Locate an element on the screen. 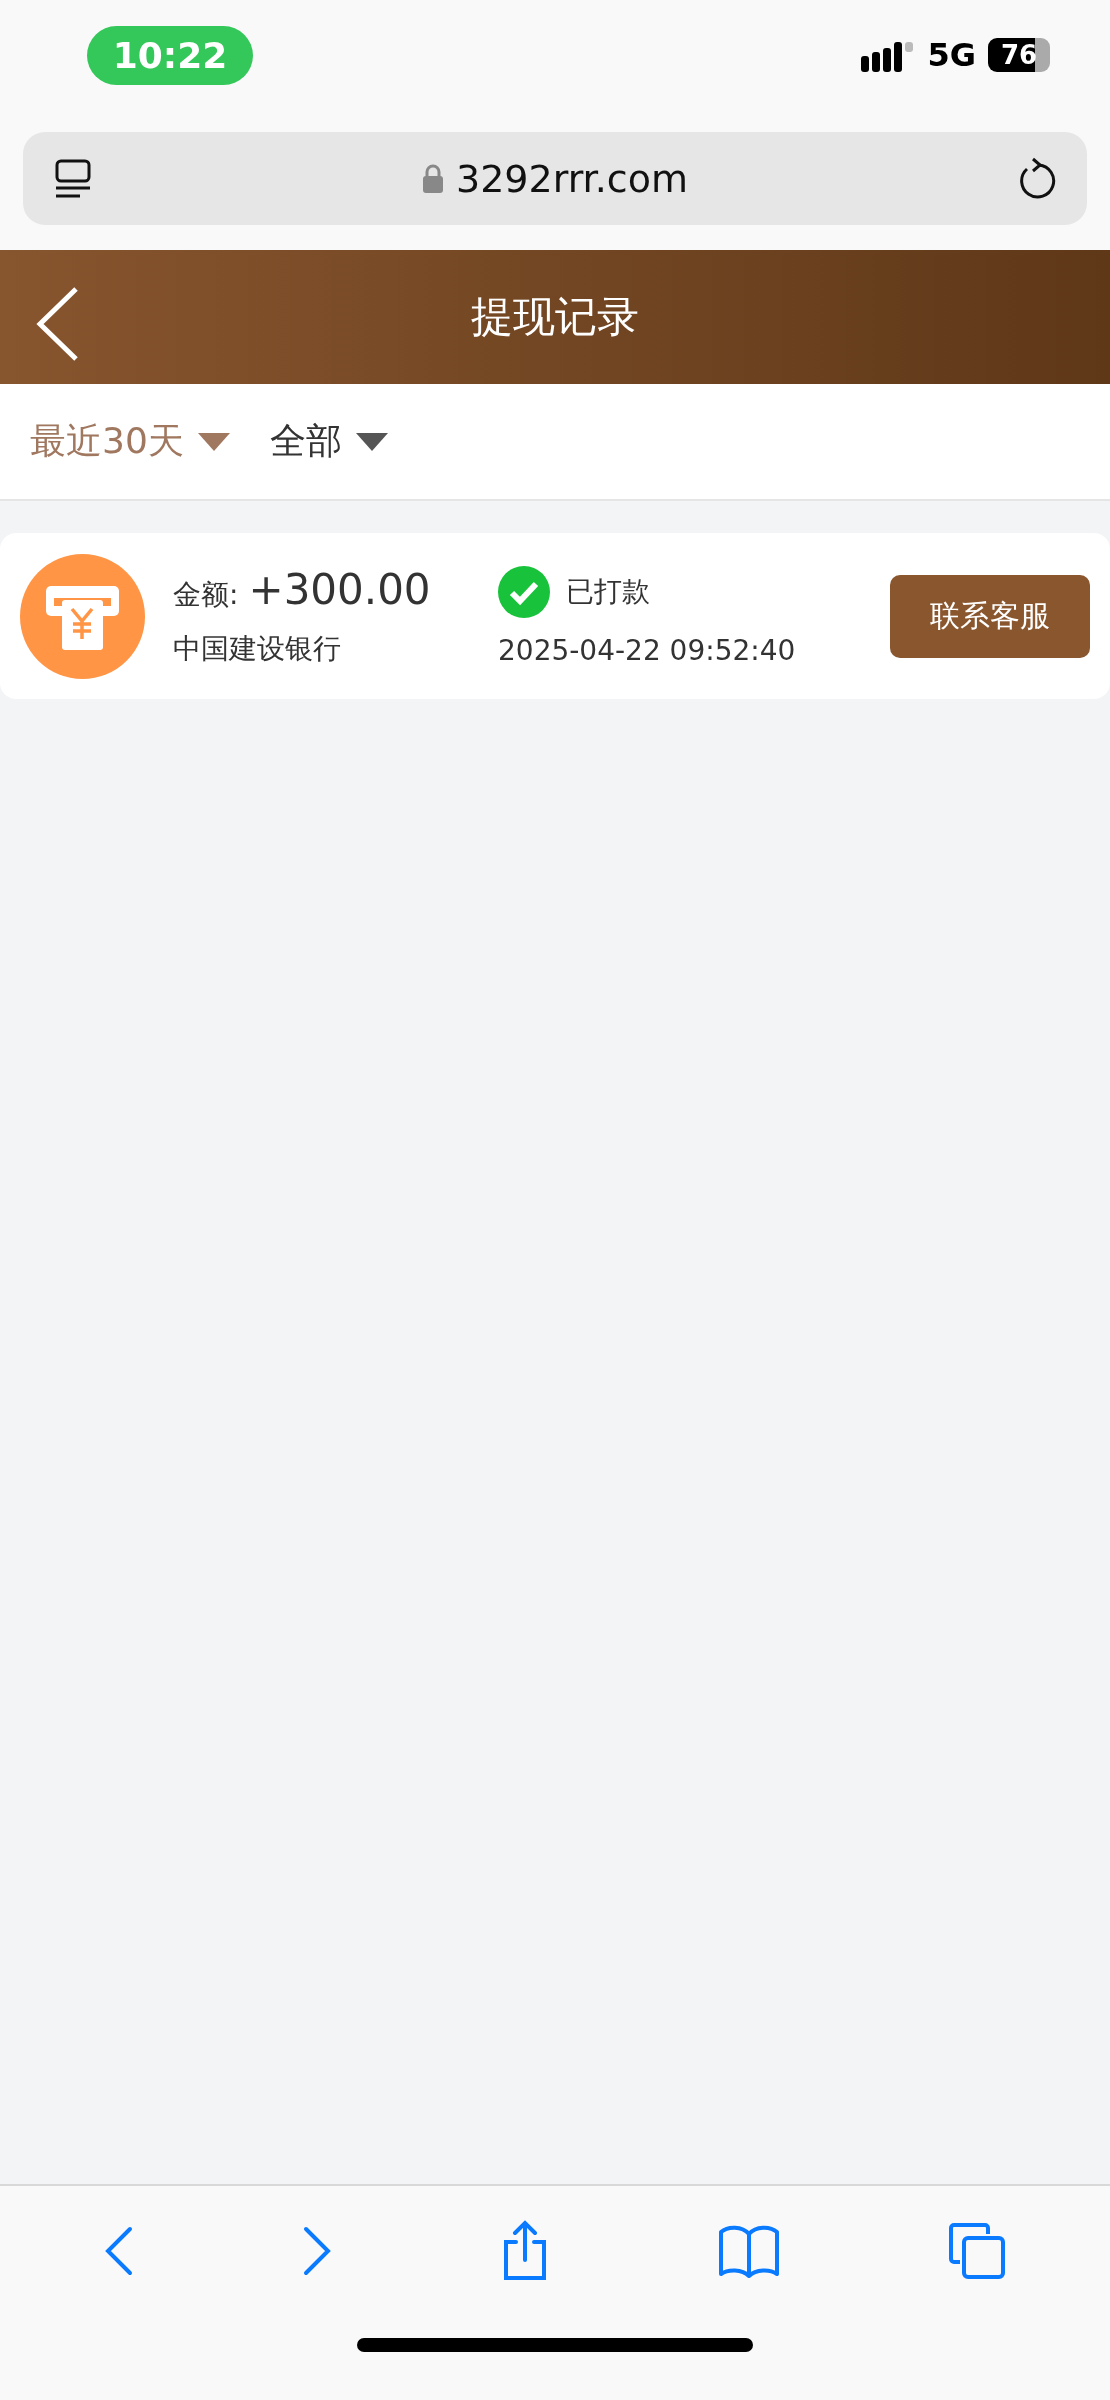  reload-icon is located at coordinates (1037, 178).